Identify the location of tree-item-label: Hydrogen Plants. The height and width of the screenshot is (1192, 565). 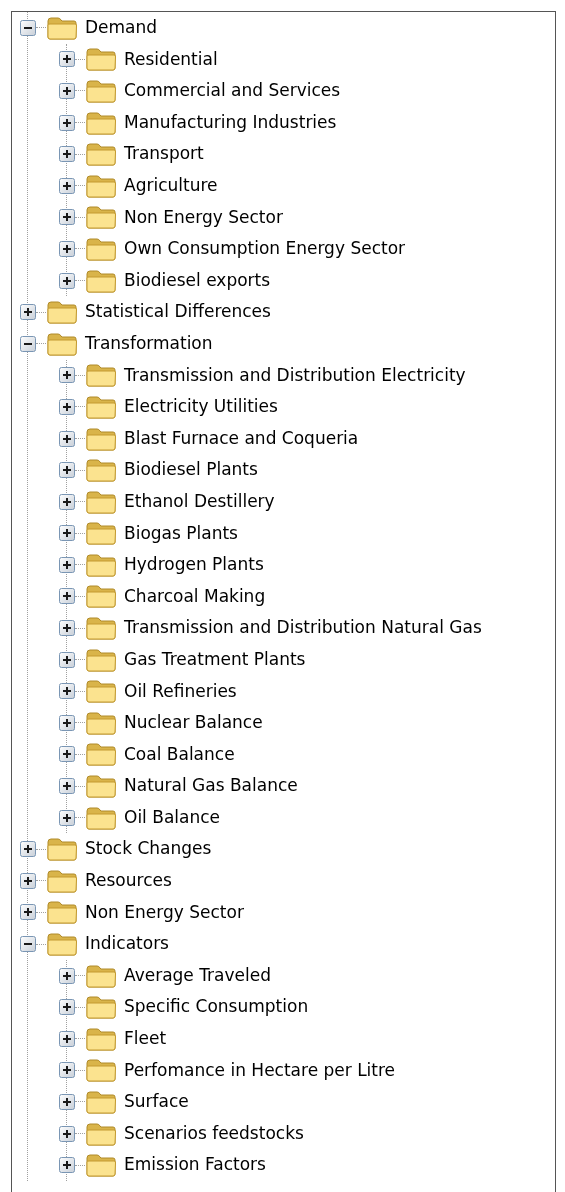
(194, 565).